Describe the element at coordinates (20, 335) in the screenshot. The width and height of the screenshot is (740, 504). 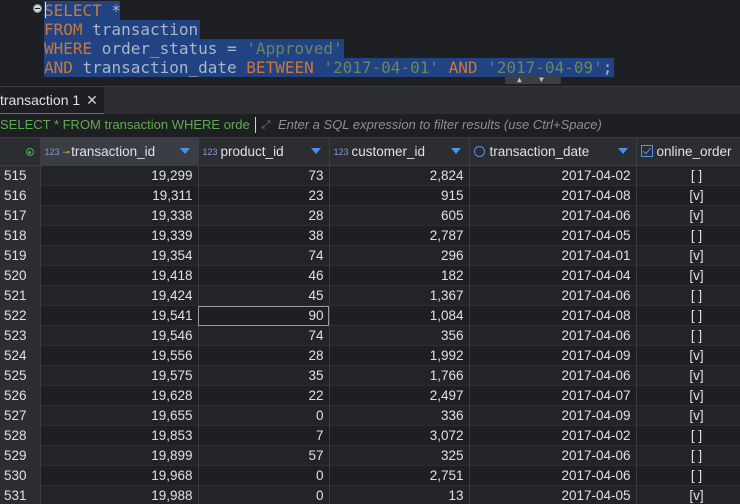
I see `row-number: 523` at that location.